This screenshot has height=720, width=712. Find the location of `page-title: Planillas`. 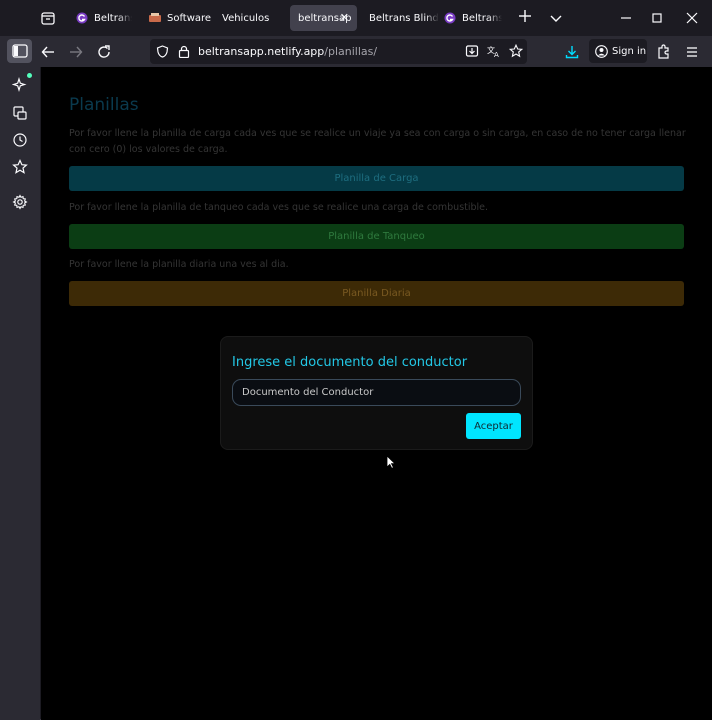

page-title: Planillas is located at coordinates (104, 105).